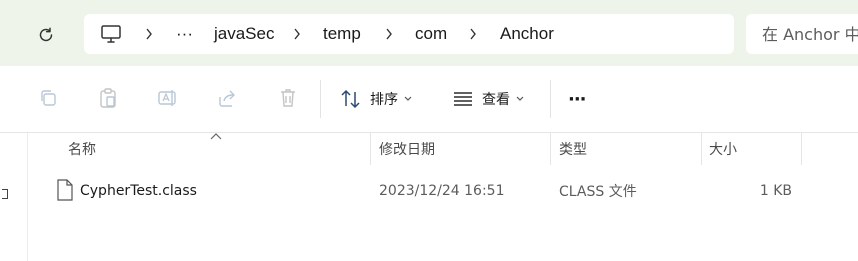  Describe the element at coordinates (5, 194) in the screenshot. I see `bracket-icon` at that location.